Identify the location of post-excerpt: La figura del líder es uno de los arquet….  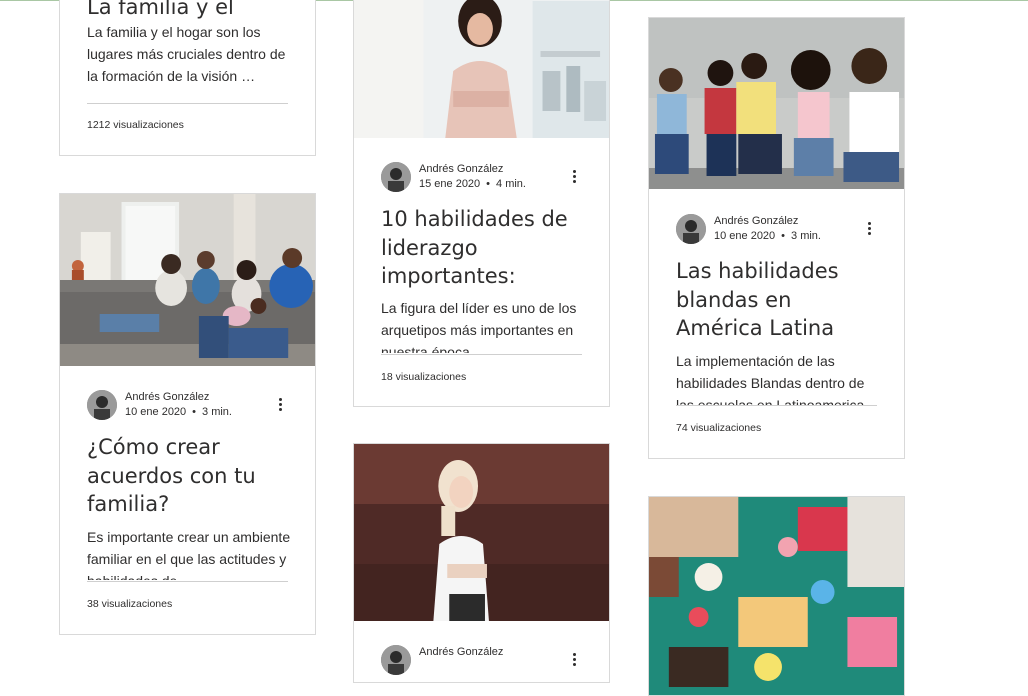
(479, 326).